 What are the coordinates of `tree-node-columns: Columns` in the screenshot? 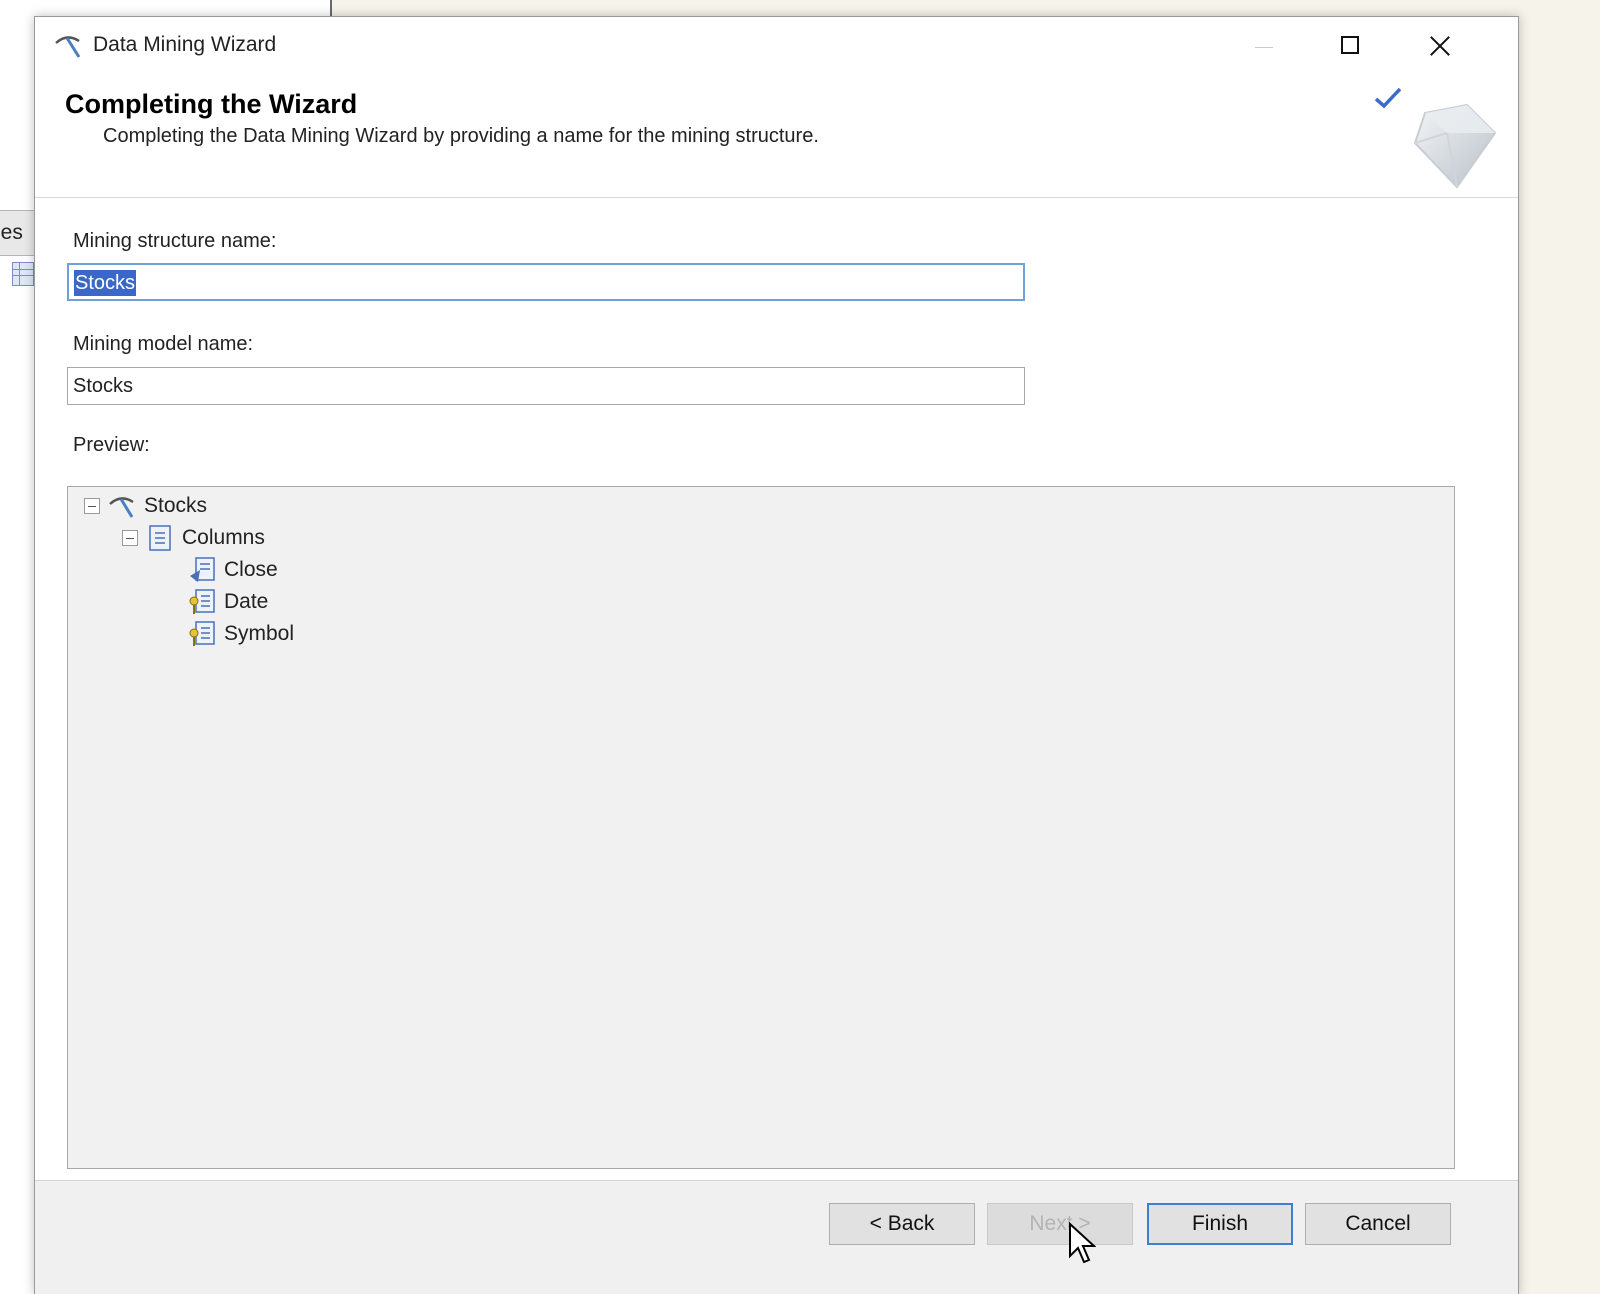 It's located at (193, 538).